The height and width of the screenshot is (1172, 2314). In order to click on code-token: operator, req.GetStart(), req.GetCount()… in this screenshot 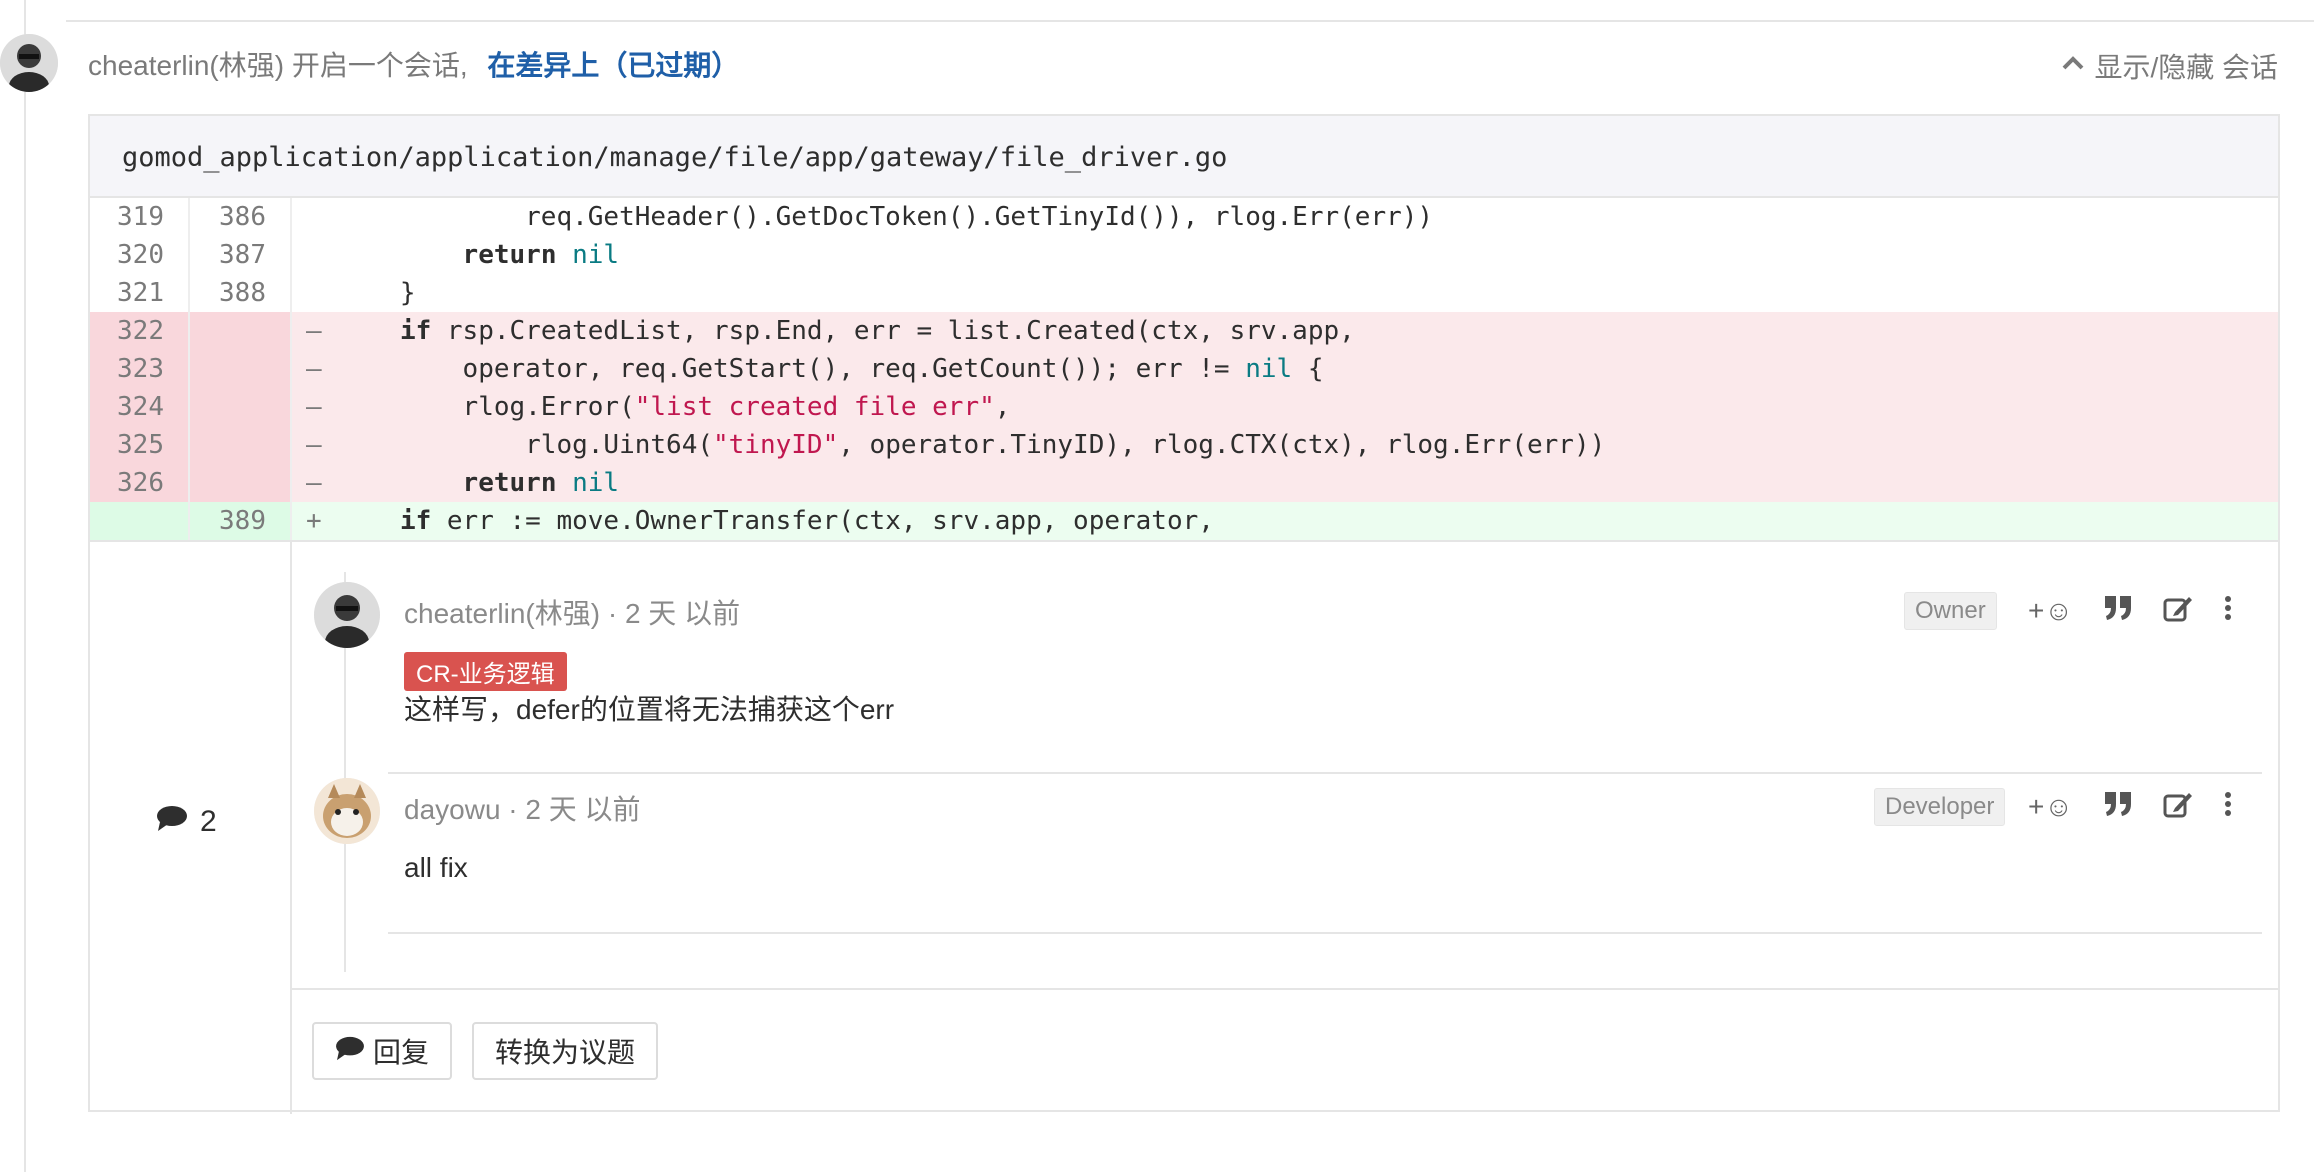, I will do `click(807, 369)`.